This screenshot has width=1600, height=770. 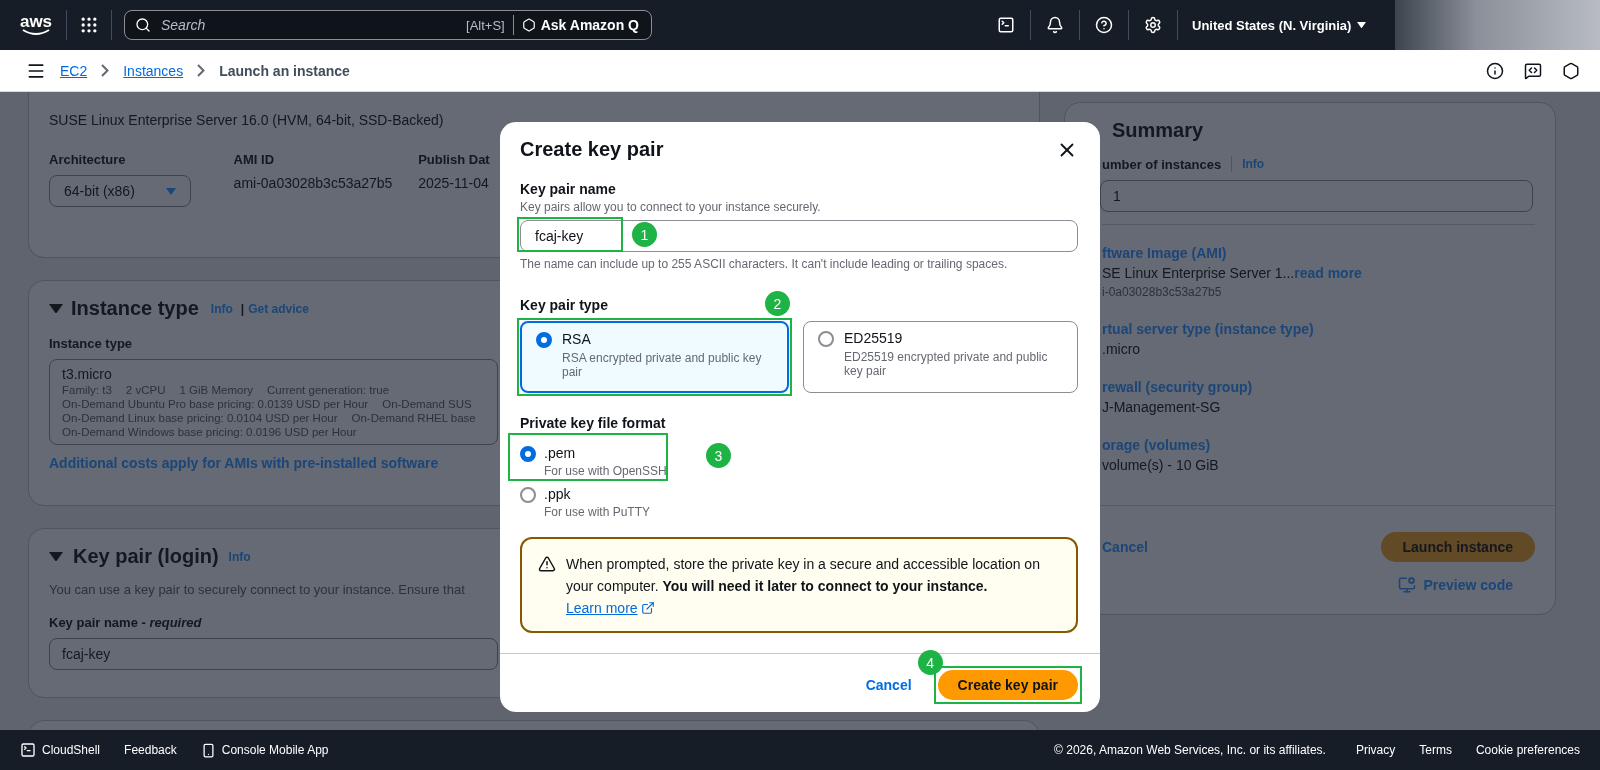 I want to click on cancel-link: Cancel, so click(x=888, y=685).